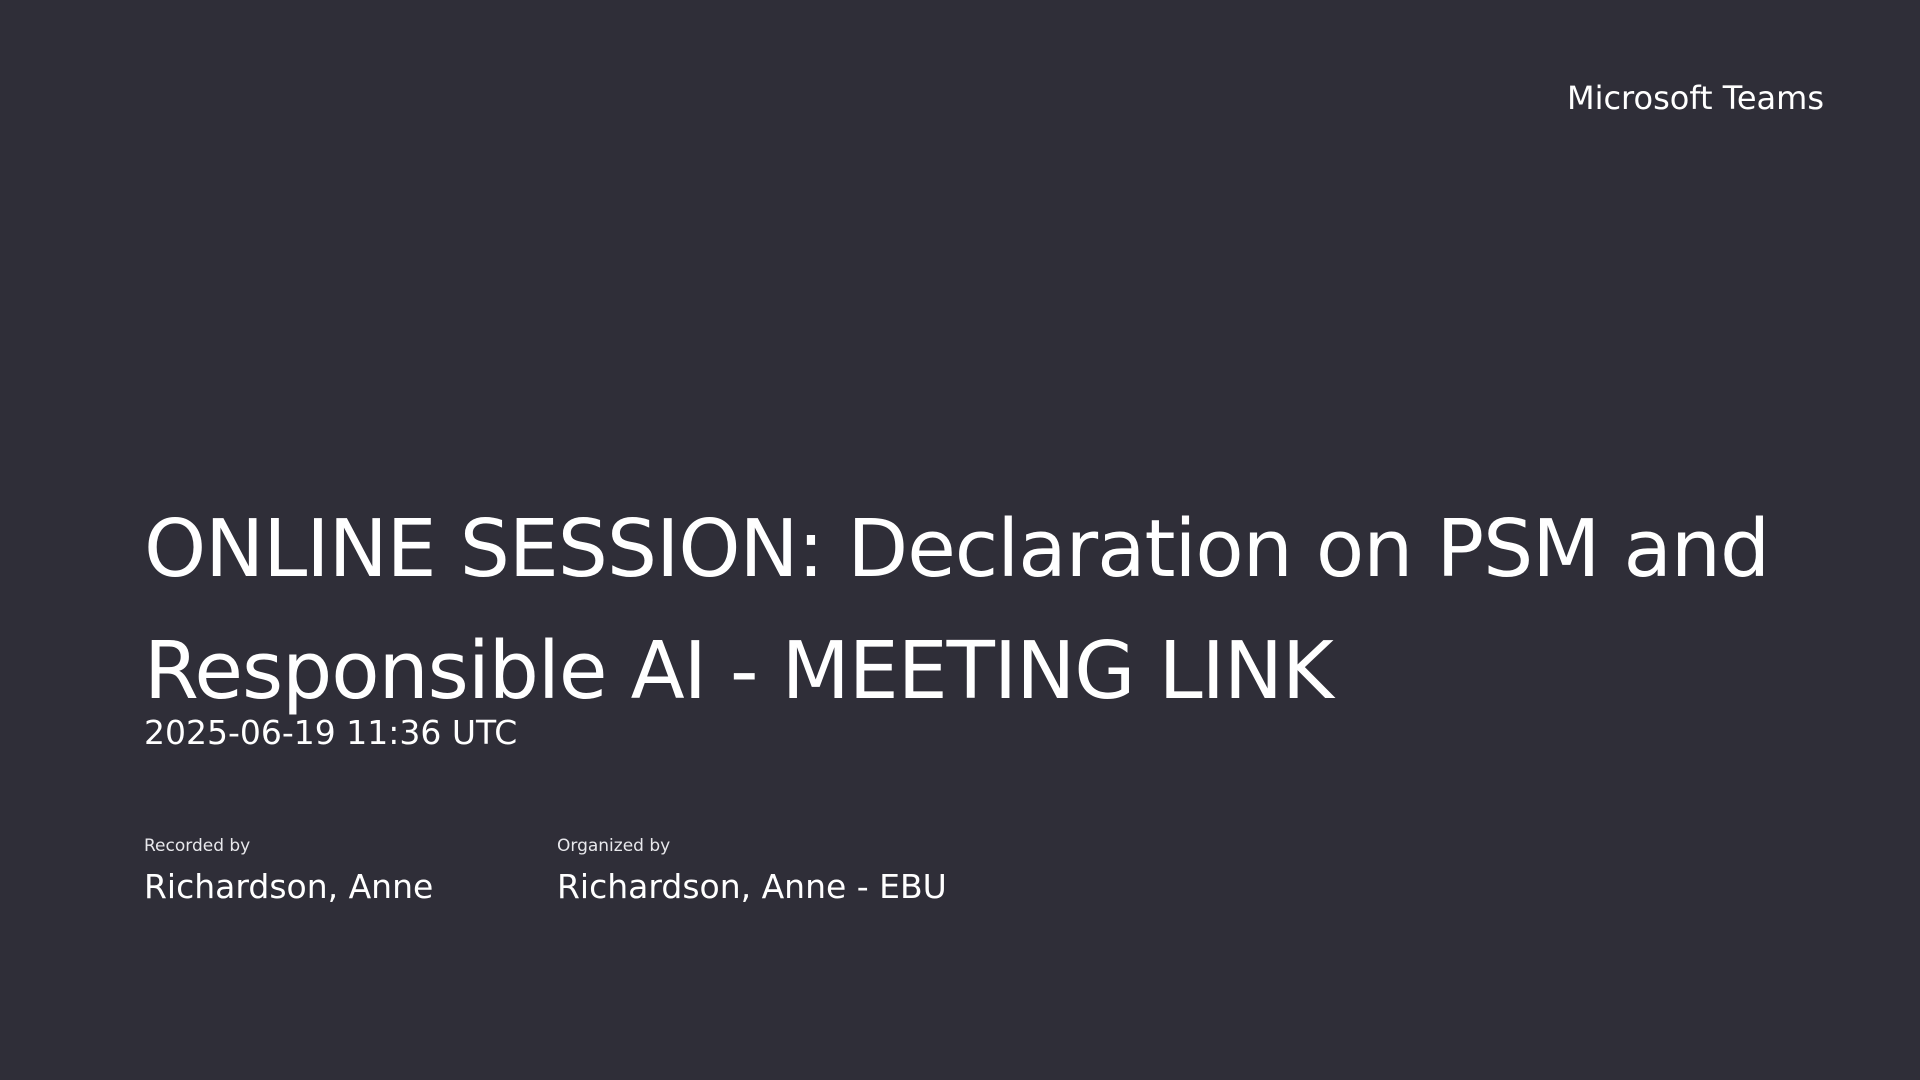  I want to click on recorded-by-section: Recorded by Richardson, Anne, so click(288, 871).